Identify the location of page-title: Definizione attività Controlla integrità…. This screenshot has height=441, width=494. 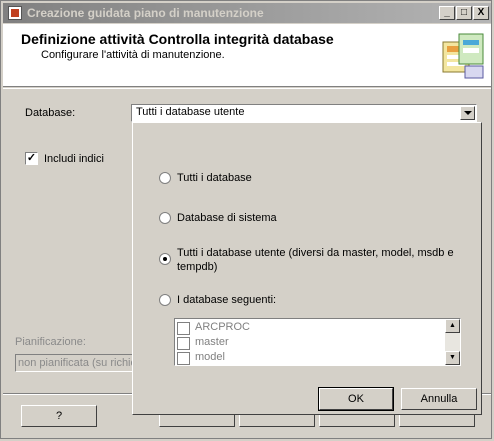
(177, 39).